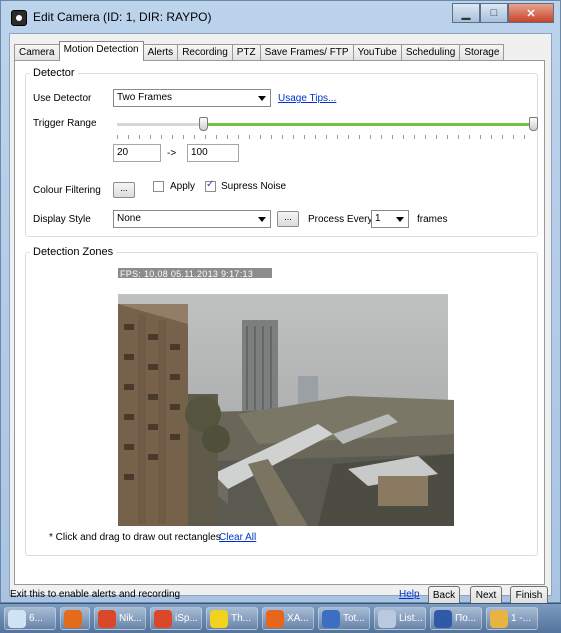 The height and width of the screenshot is (633, 561). What do you see at coordinates (499, 618) in the screenshot?
I see `paint-icon` at bounding box center [499, 618].